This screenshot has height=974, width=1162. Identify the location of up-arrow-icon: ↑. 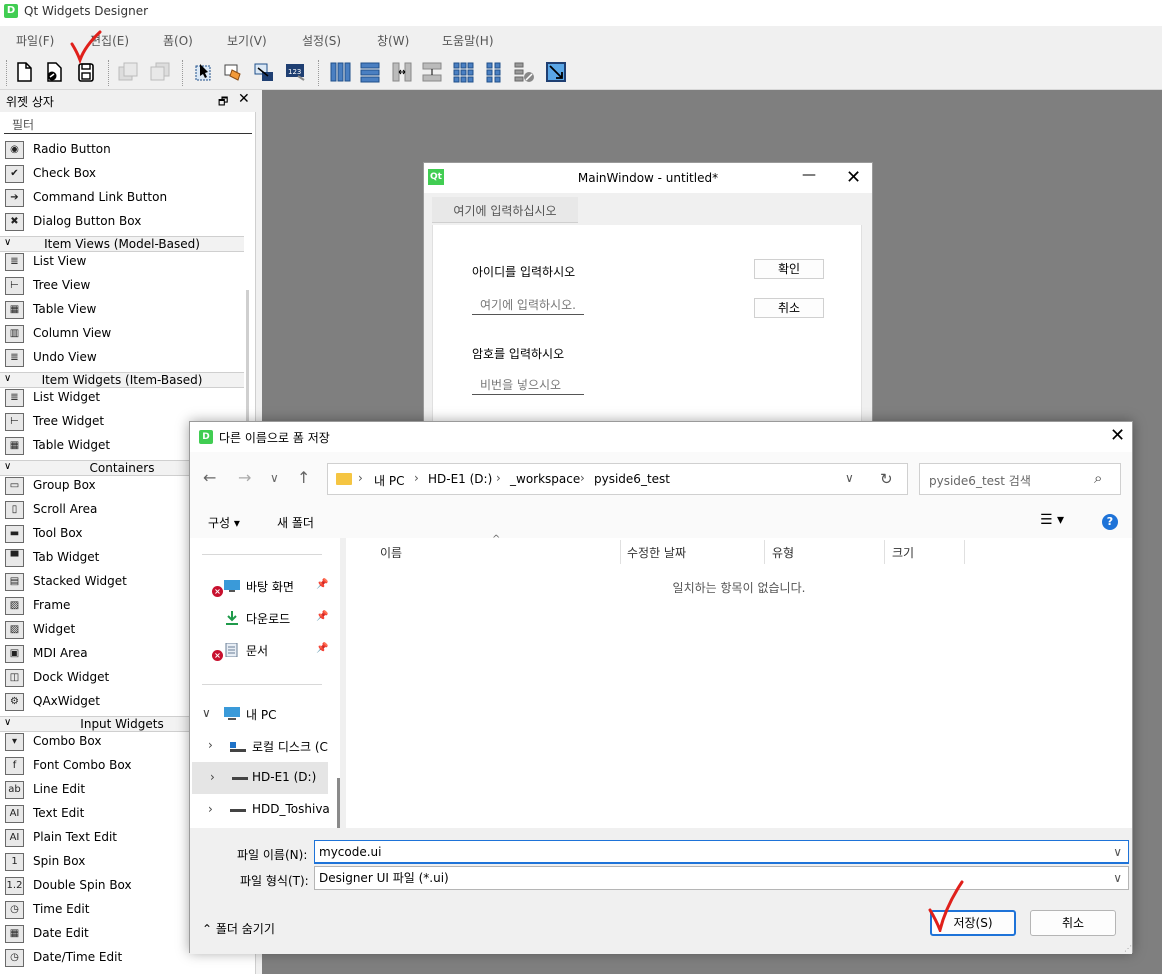
(303, 477).